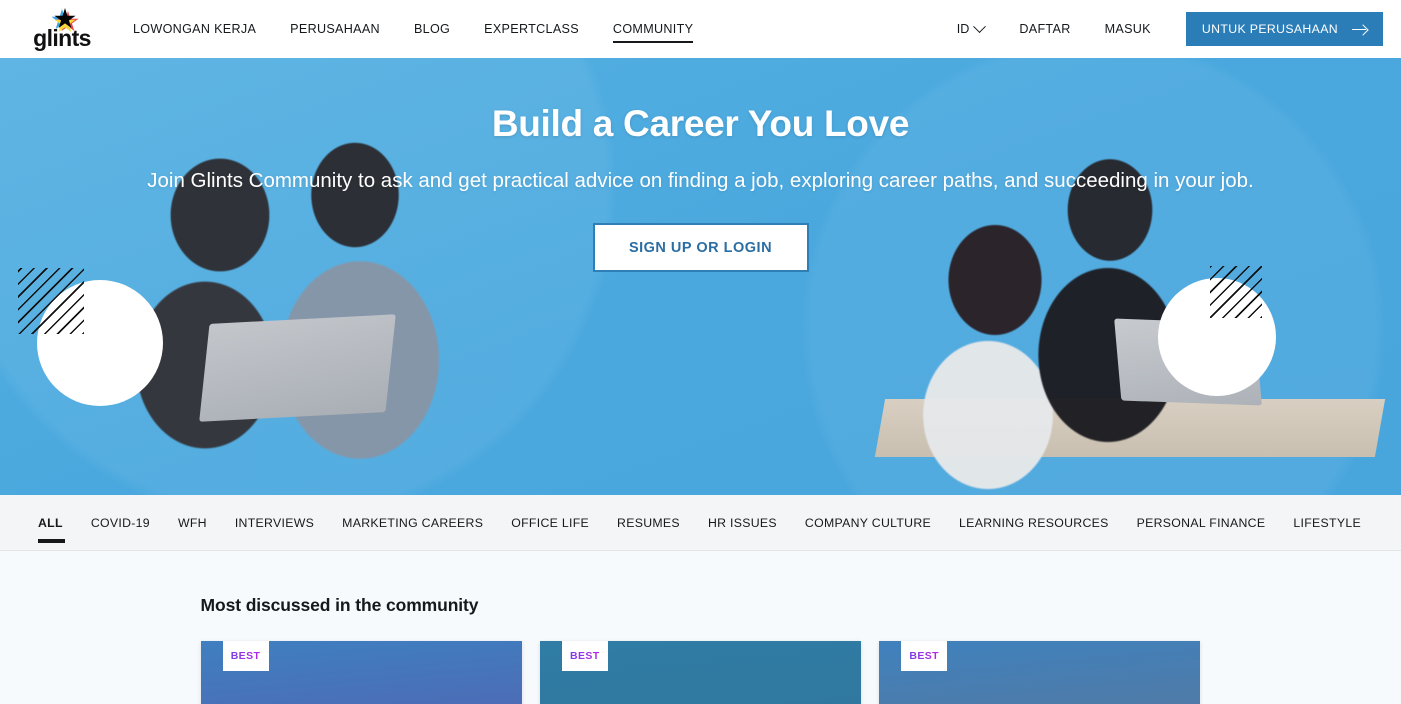 The image size is (1401, 704). Describe the element at coordinates (335, 29) in the screenshot. I see `nav-item-perusahaan: PERUSAHAAN` at that location.